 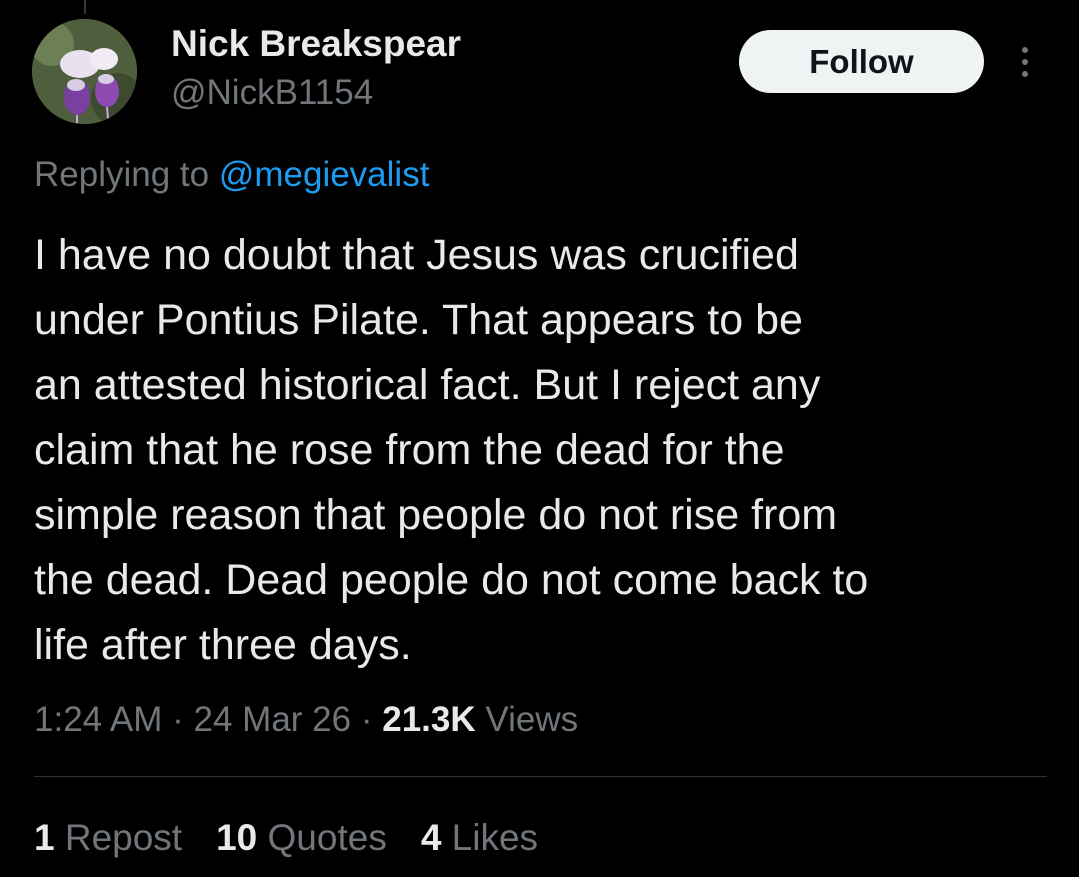 What do you see at coordinates (490, 837) in the screenshot?
I see `likes-label: Likes` at bounding box center [490, 837].